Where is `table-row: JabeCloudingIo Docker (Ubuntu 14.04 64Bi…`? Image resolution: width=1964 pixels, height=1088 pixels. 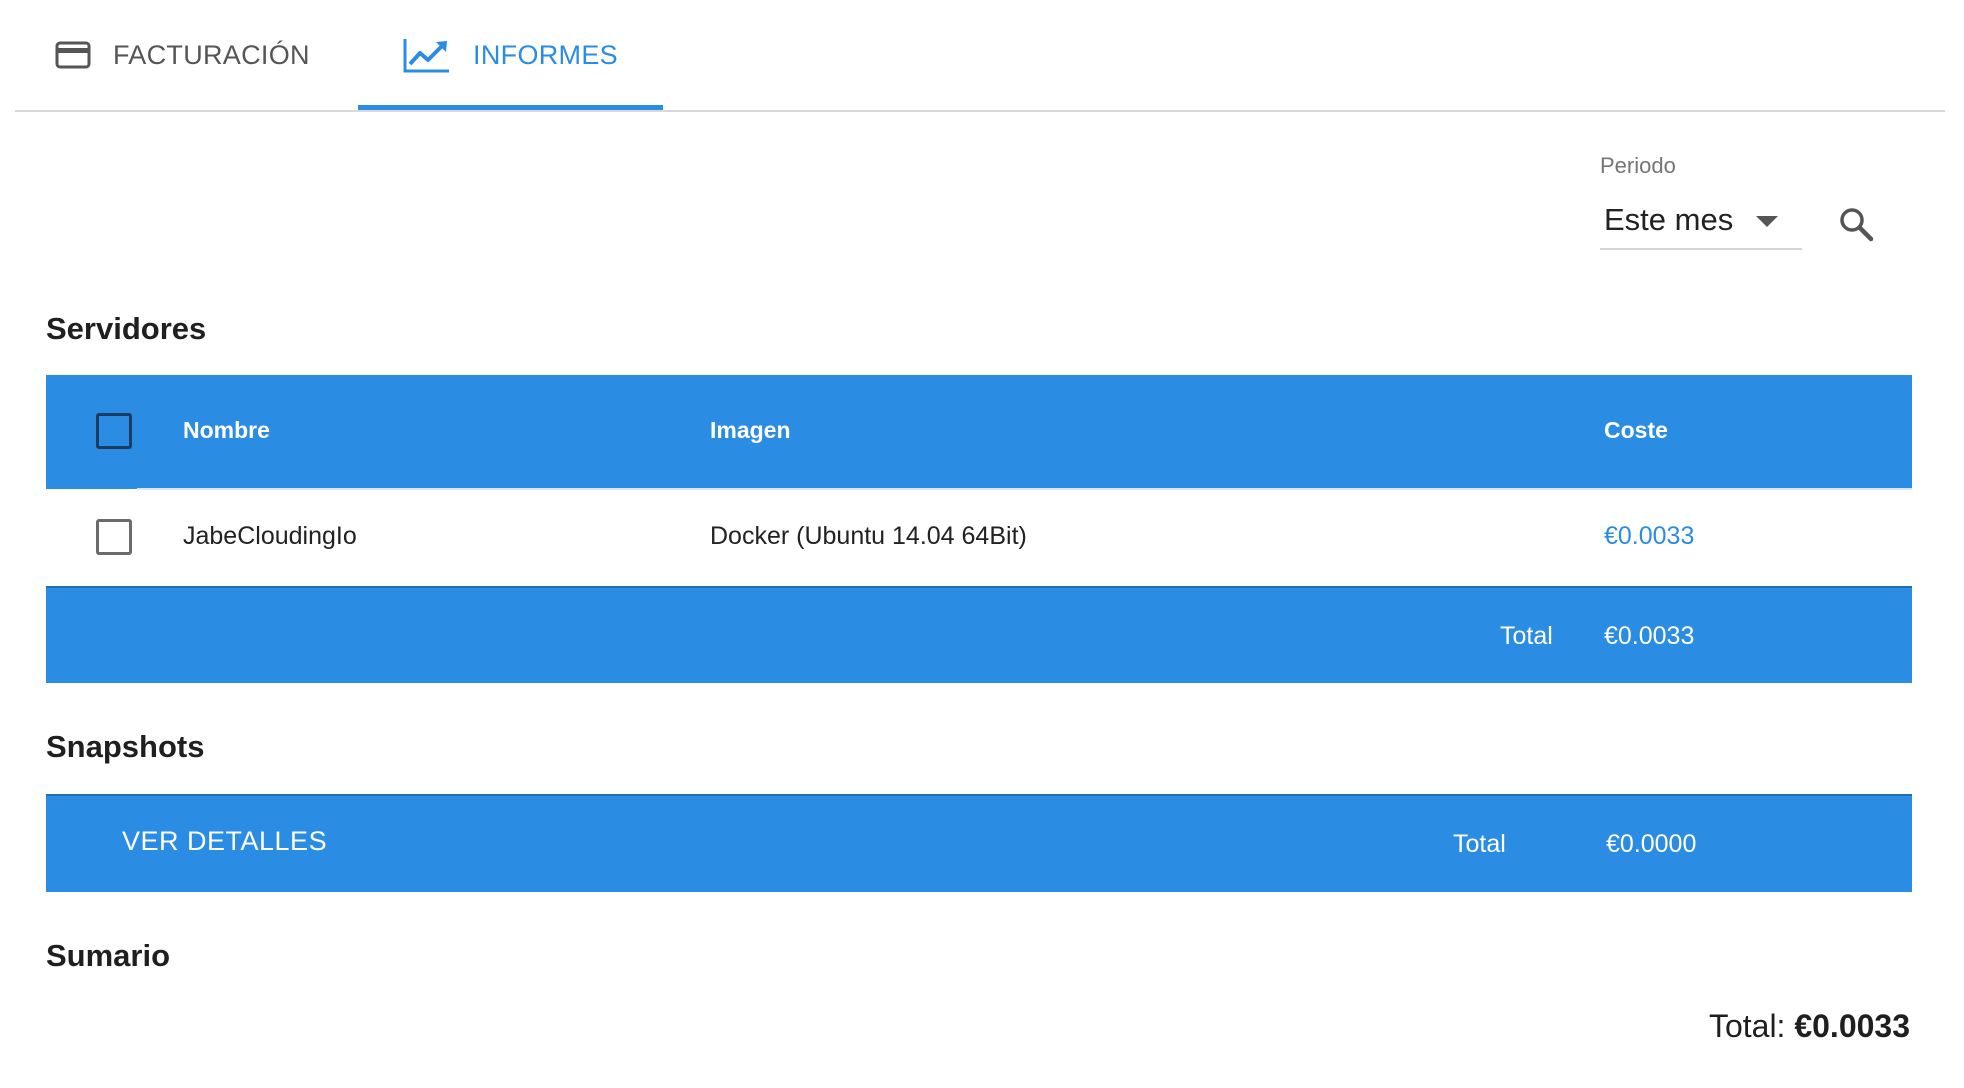
table-row: JabeCloudingIo Docker (Ubuntu 14.04 64Bi… is located at coordinates (979, 537).